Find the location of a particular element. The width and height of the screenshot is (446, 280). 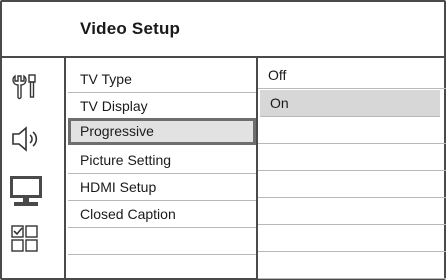

audio-setup-icon is located at coordinates (26, 139).